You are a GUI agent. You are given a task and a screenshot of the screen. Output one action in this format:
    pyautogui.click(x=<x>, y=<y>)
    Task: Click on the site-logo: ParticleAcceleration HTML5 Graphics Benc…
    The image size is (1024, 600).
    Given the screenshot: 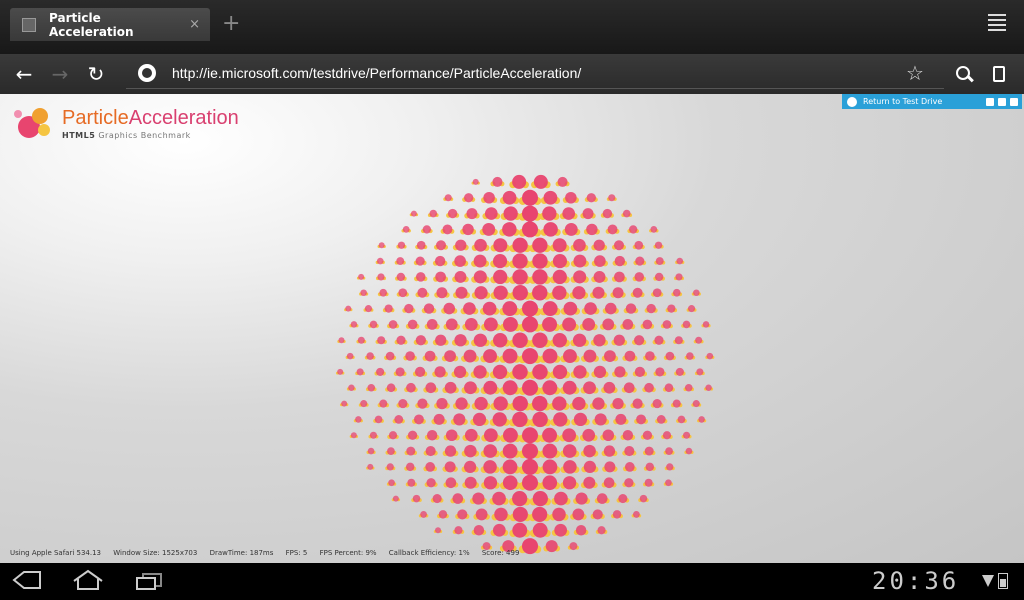 What is the action you would take?
    pyautogui.click(x=144, y=124)
    